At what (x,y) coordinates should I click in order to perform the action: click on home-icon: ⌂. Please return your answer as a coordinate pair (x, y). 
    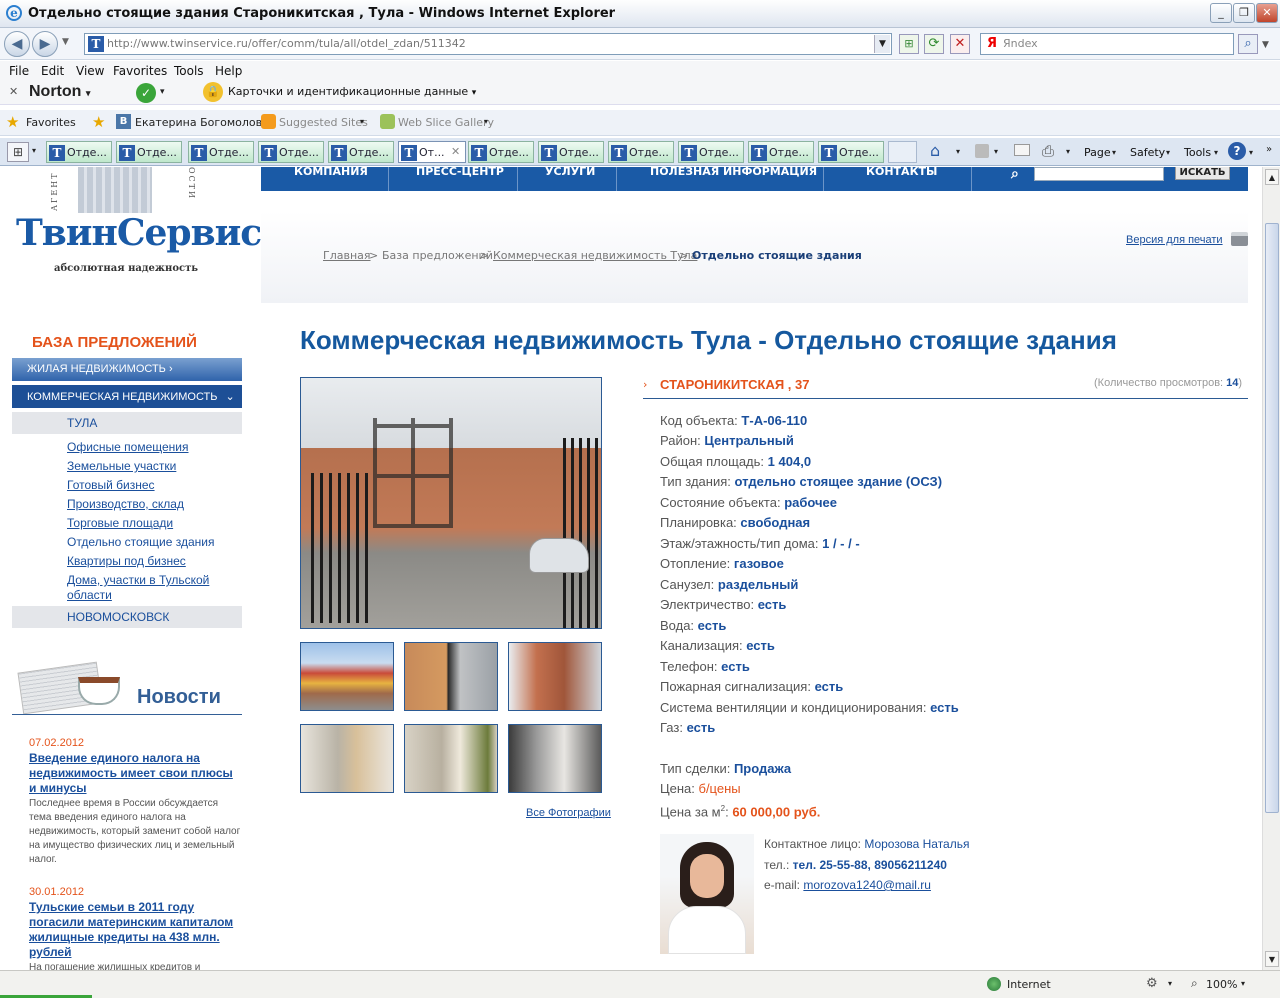
    Looking at the image, I should click on (935, 150).